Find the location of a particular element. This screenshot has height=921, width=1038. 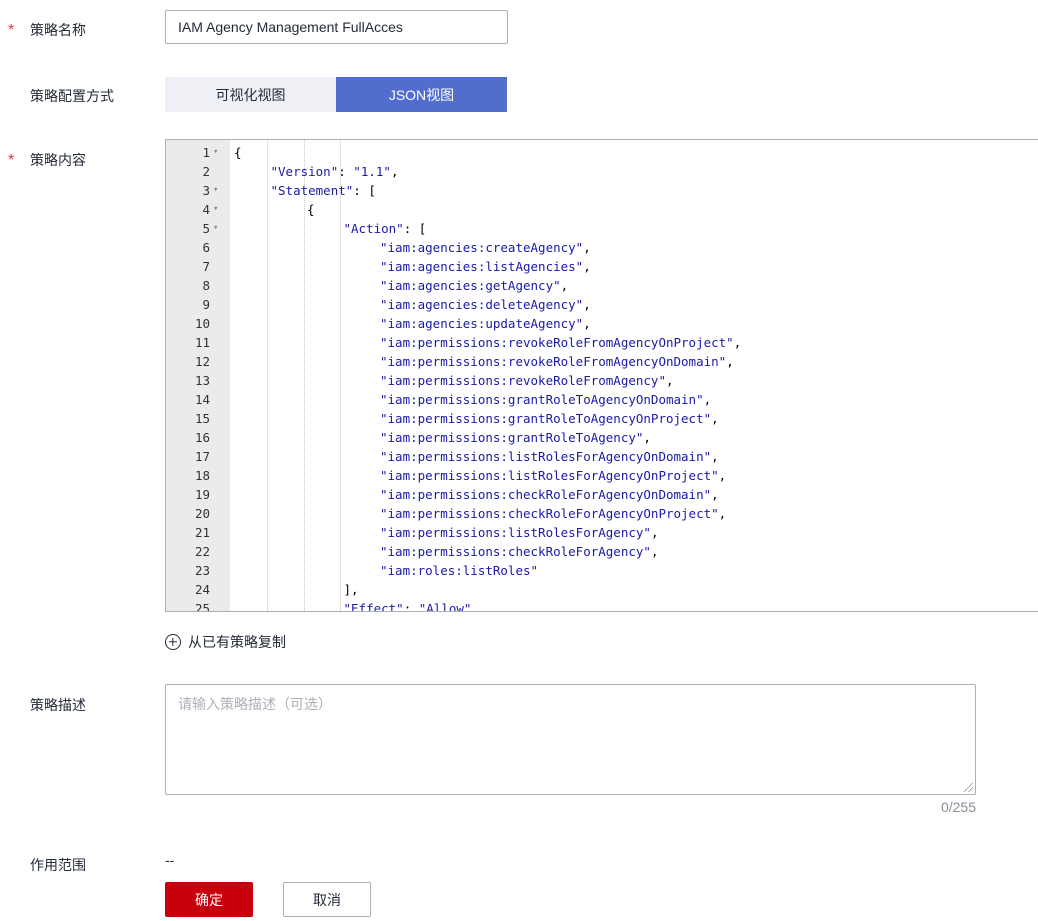

code-line: 6 "iam:agencies:createAgency", is located at coordinates (602, 247).